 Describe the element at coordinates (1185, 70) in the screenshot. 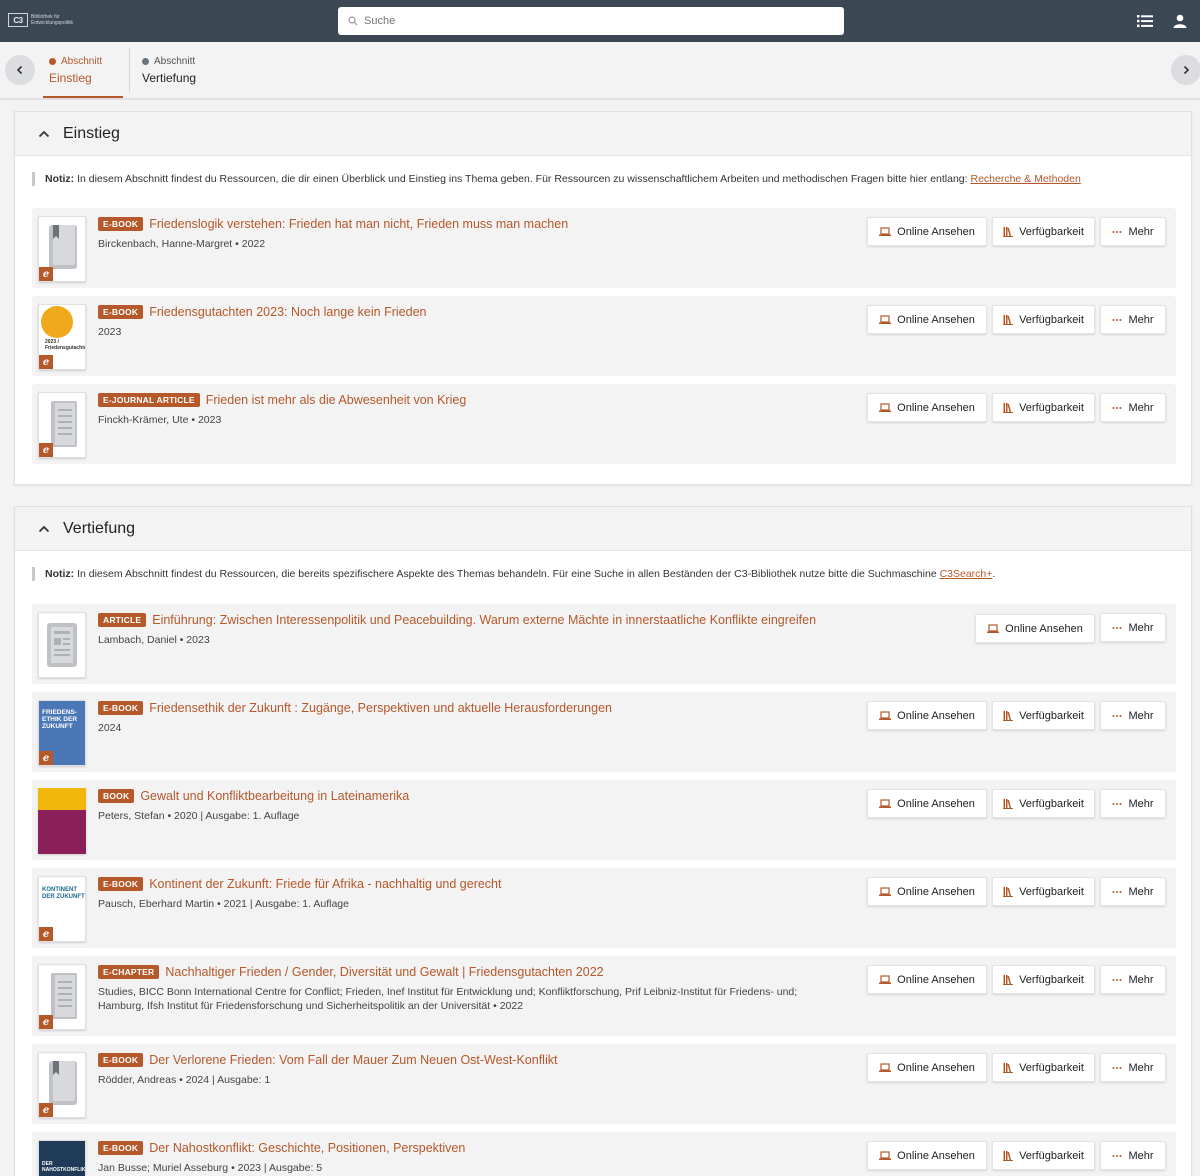

I see `next-section-button` at that location.